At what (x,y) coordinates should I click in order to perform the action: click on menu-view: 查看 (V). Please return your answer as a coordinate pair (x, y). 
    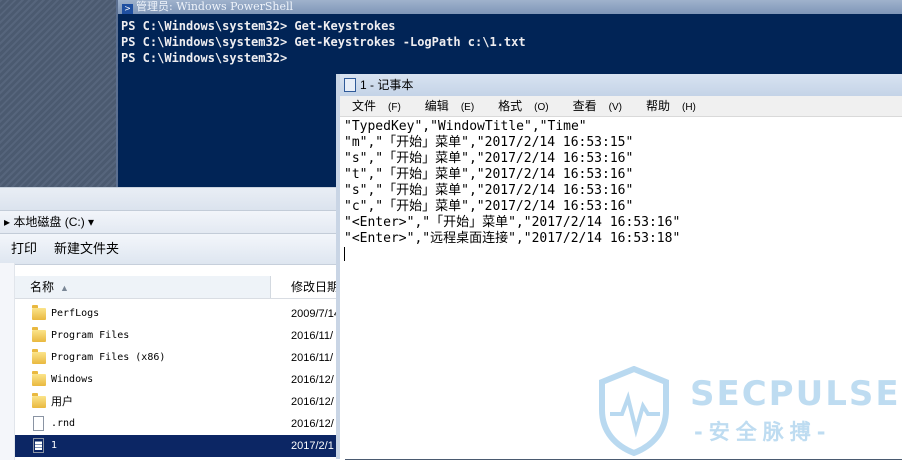
    Looking at the image, I should click on (597, 106).